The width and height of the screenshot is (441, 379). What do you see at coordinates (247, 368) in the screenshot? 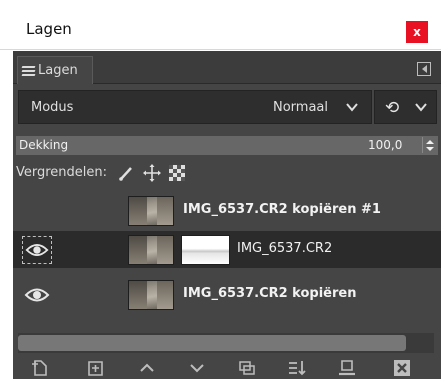
I see `duplicate-layer-icon` at bounding box center [247, 368].